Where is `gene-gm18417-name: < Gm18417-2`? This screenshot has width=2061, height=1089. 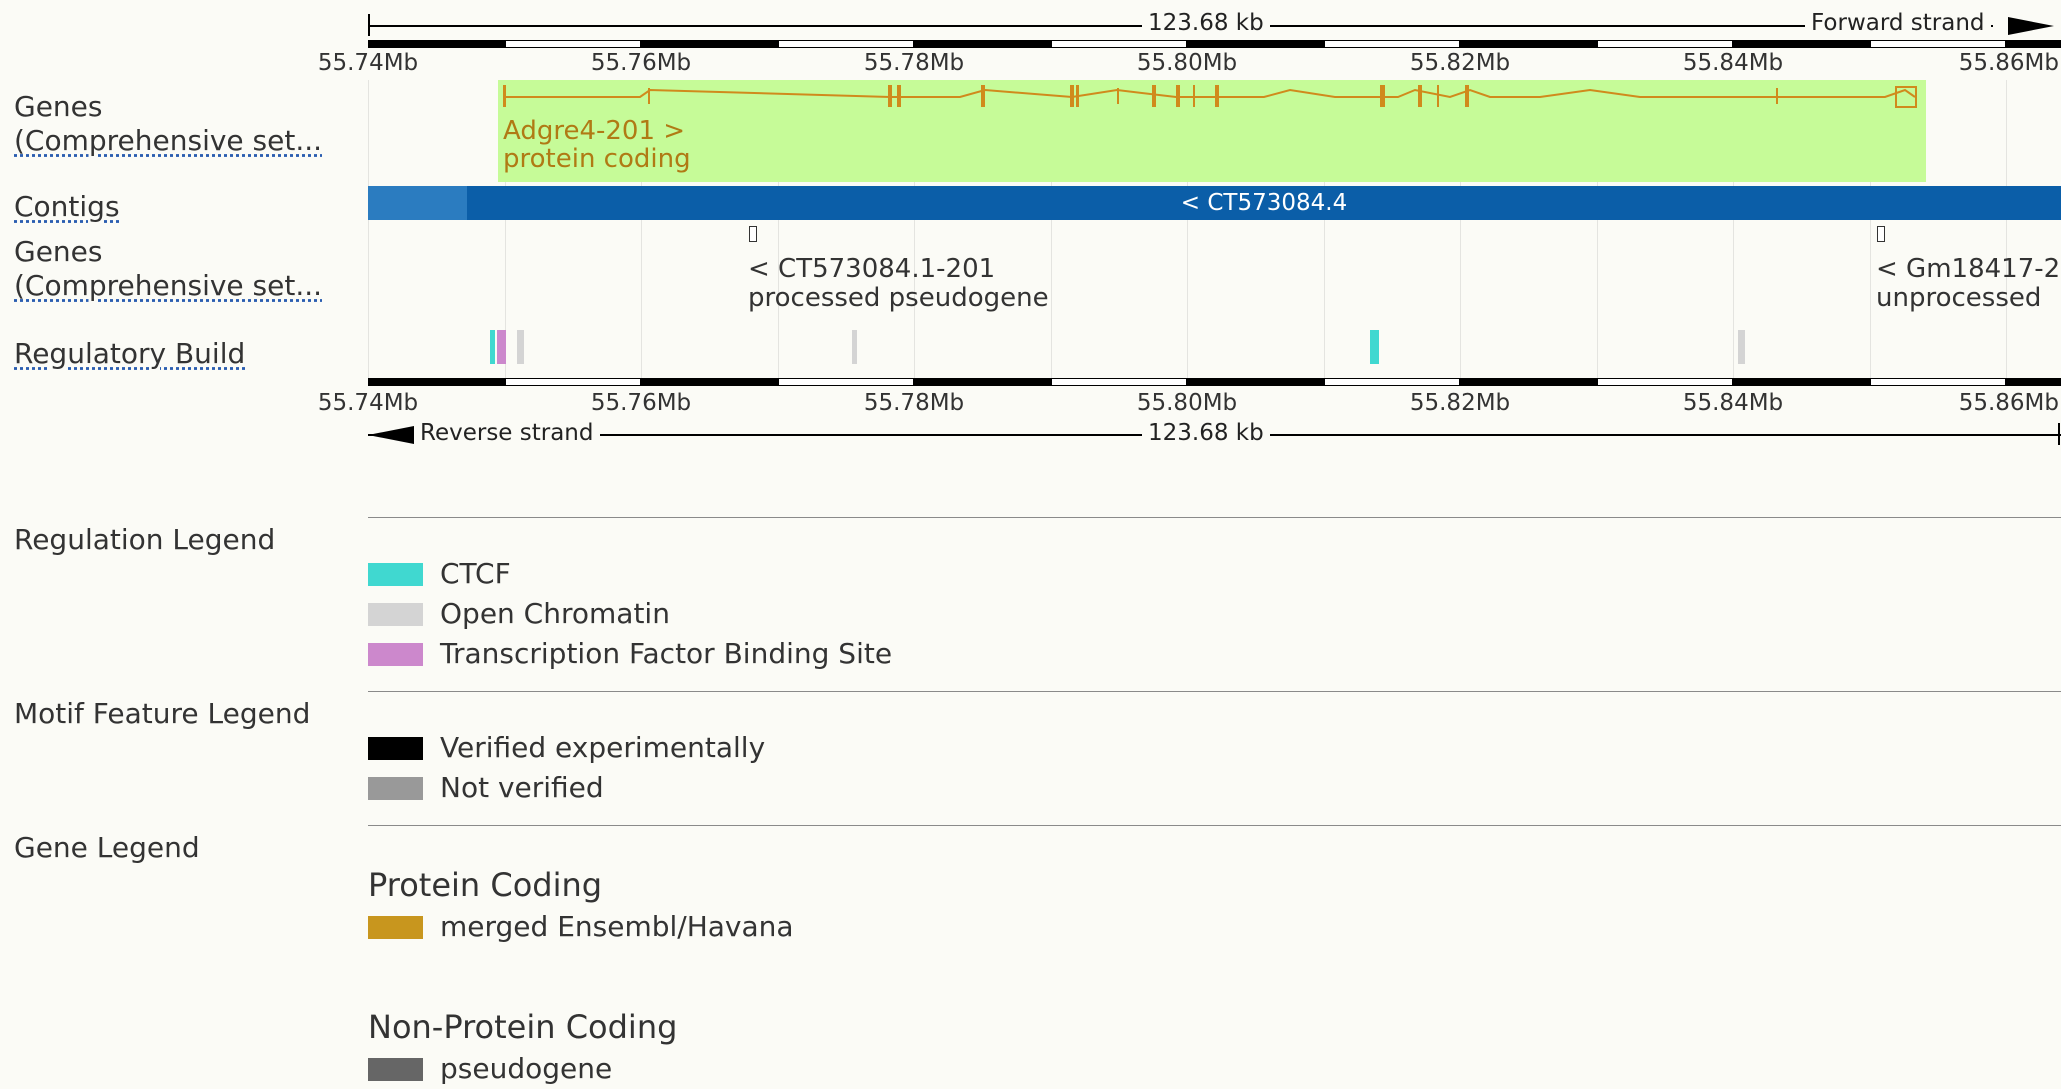
gene-gm18417-name: < Gm18417-2 is located at coordinates (1968, 269).